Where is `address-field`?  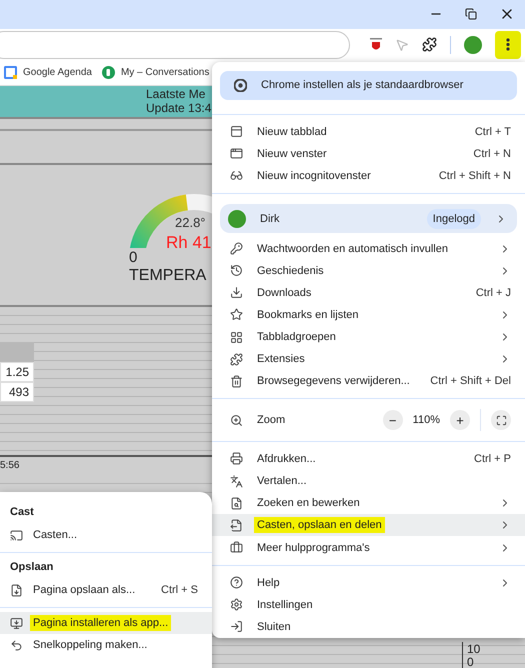
address-field is located at coordinates (175, 44).